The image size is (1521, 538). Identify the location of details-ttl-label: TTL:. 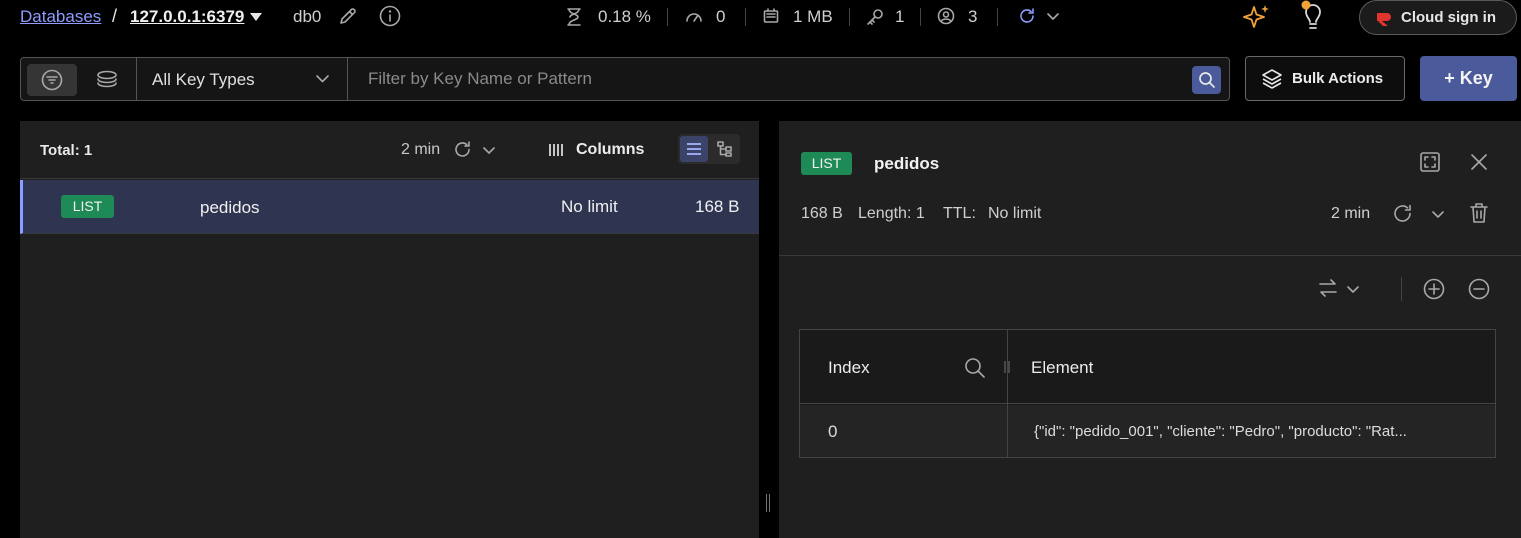
(959, 213).